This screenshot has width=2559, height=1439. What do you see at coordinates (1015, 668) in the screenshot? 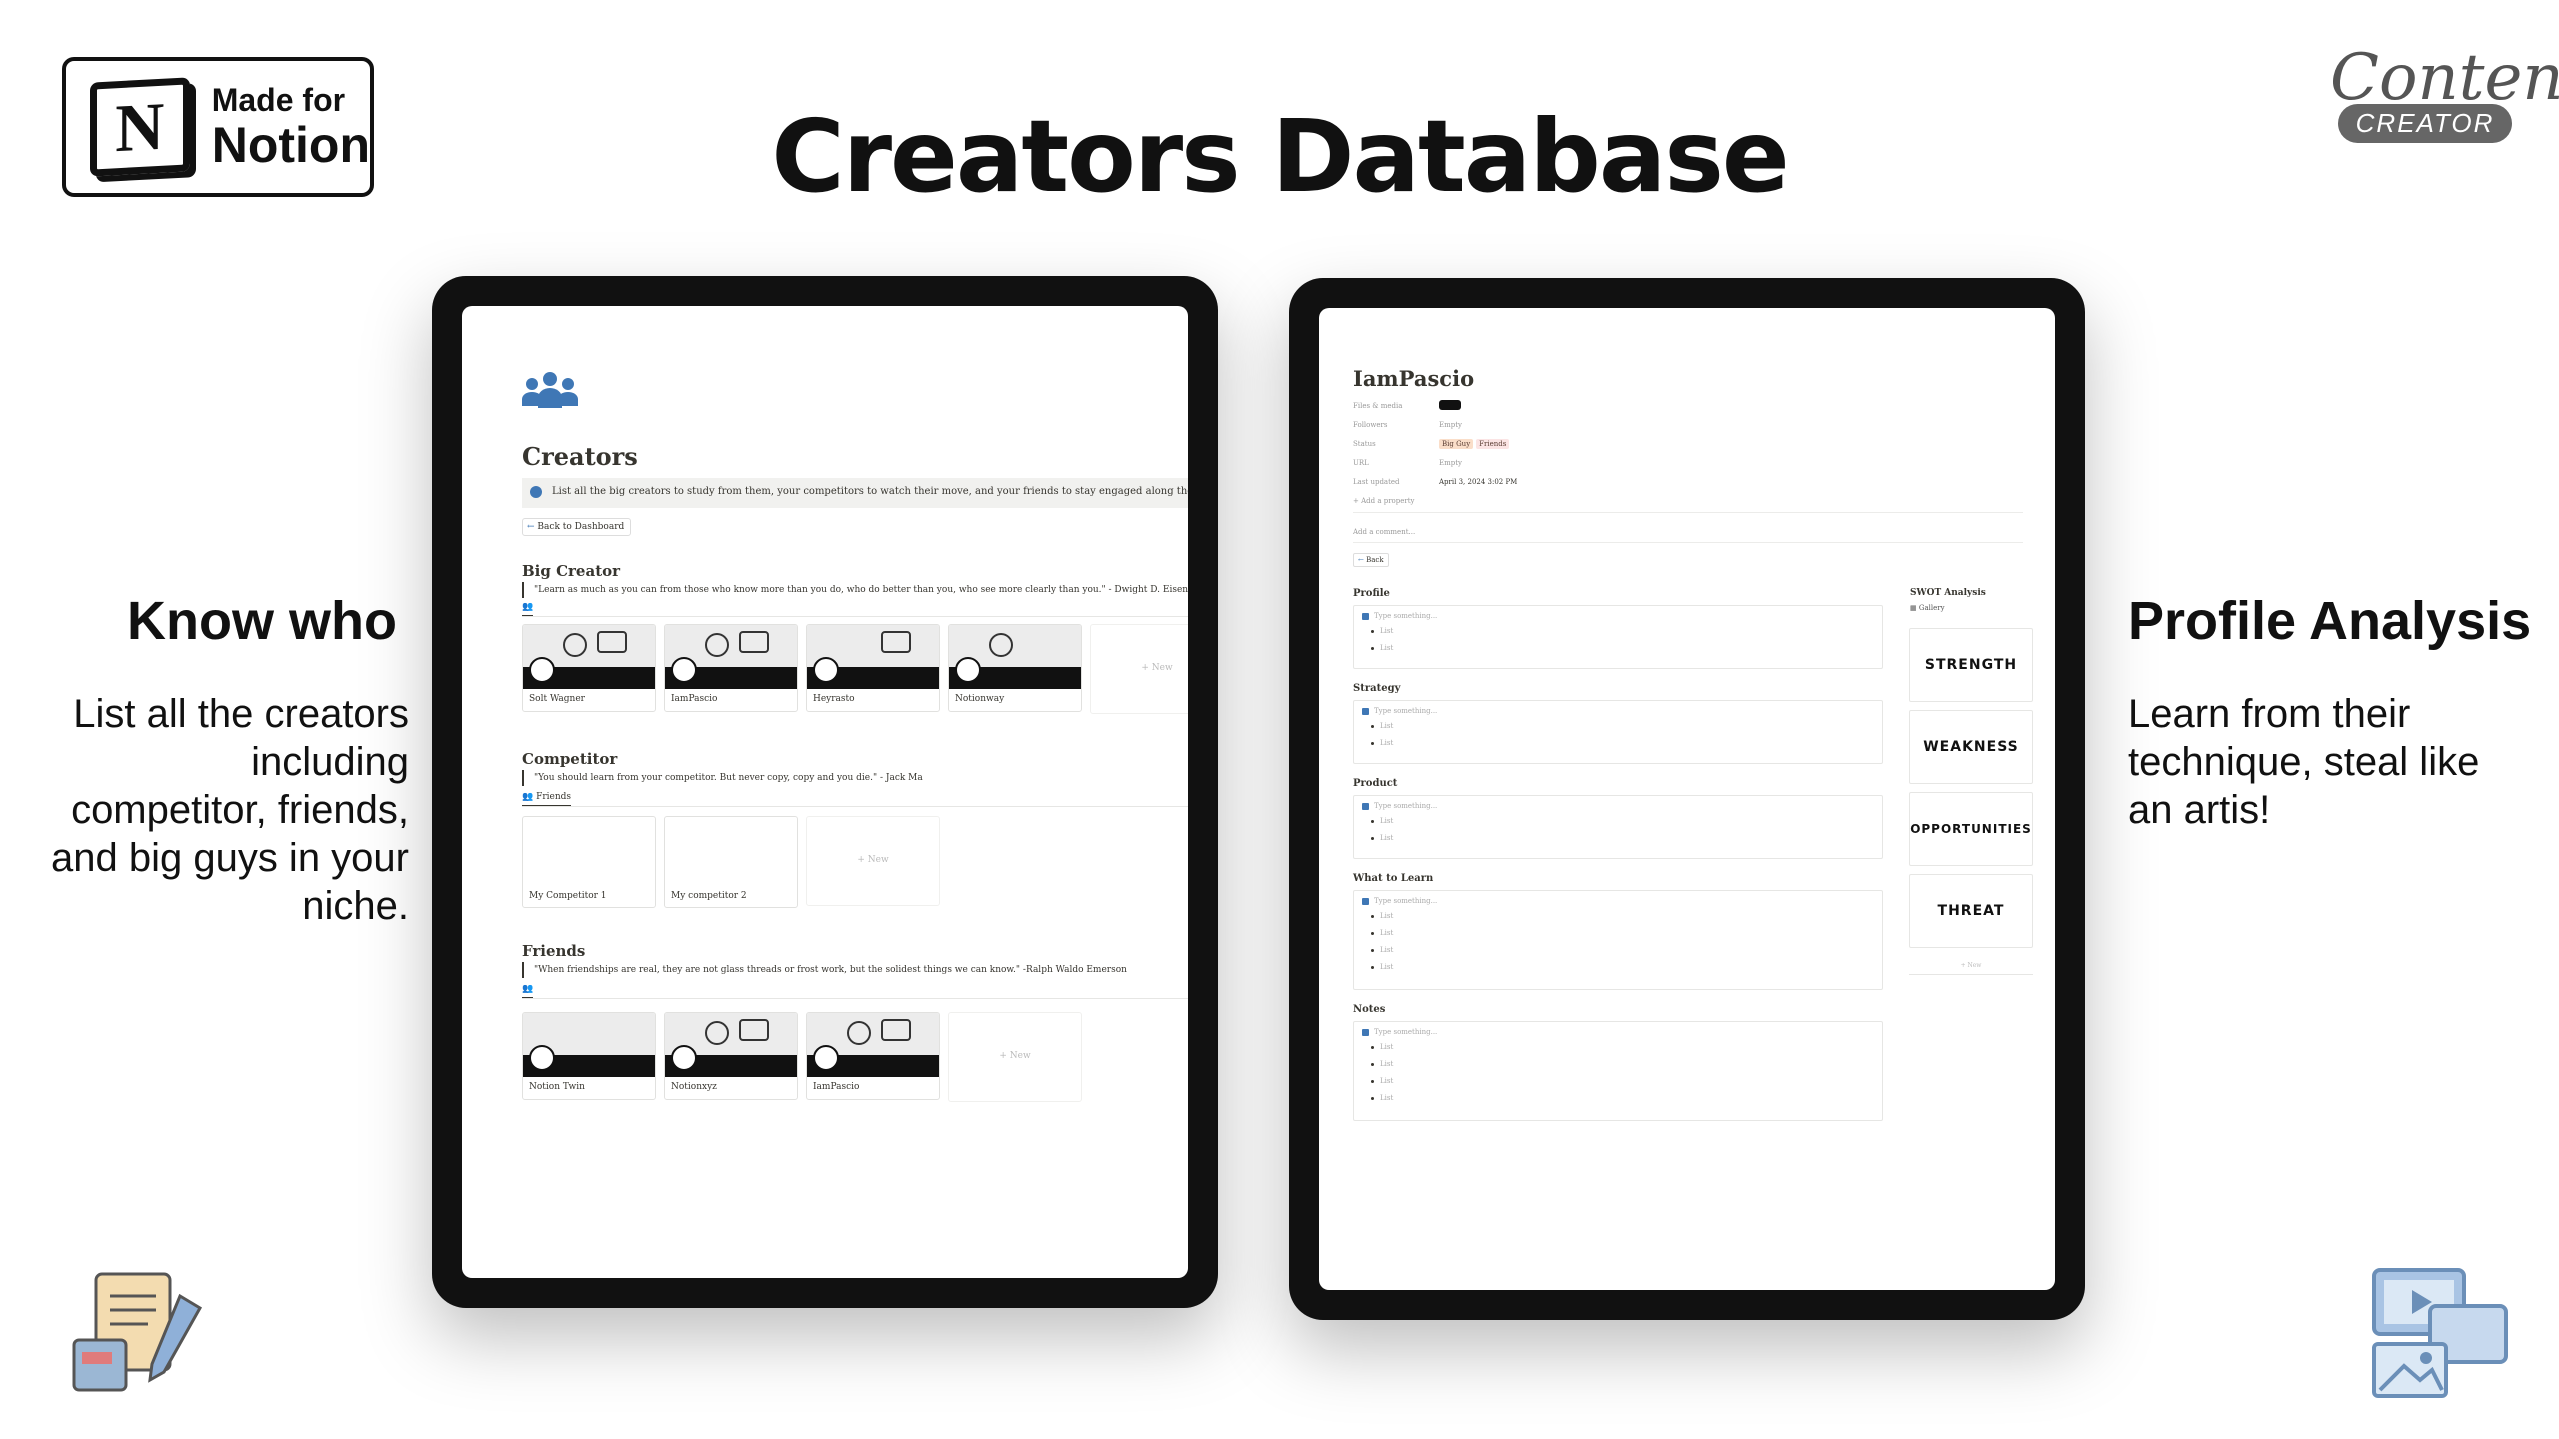
I see `creator-card: Notionway` at bounding box center [1015, 668].